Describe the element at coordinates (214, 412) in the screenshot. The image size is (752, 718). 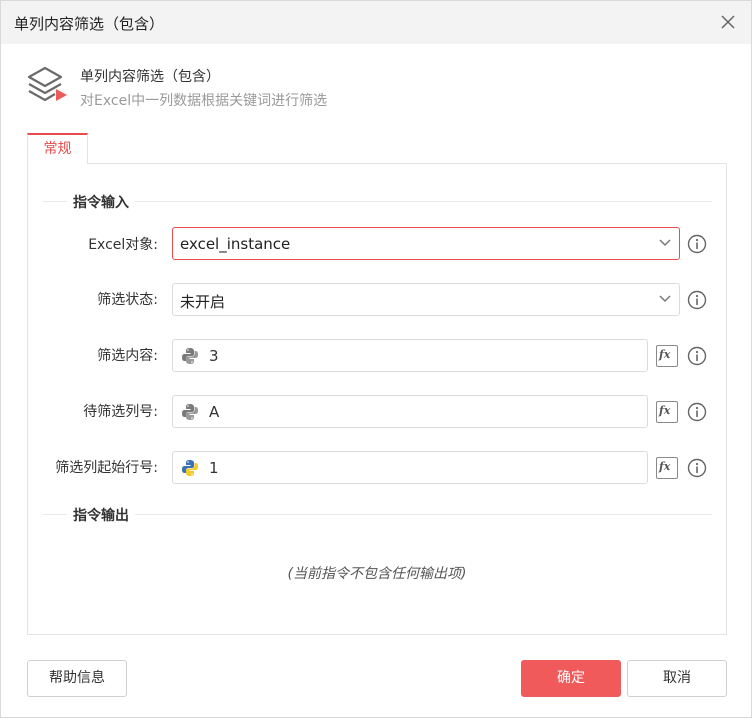
I see `filter-column-value: A` at that location.